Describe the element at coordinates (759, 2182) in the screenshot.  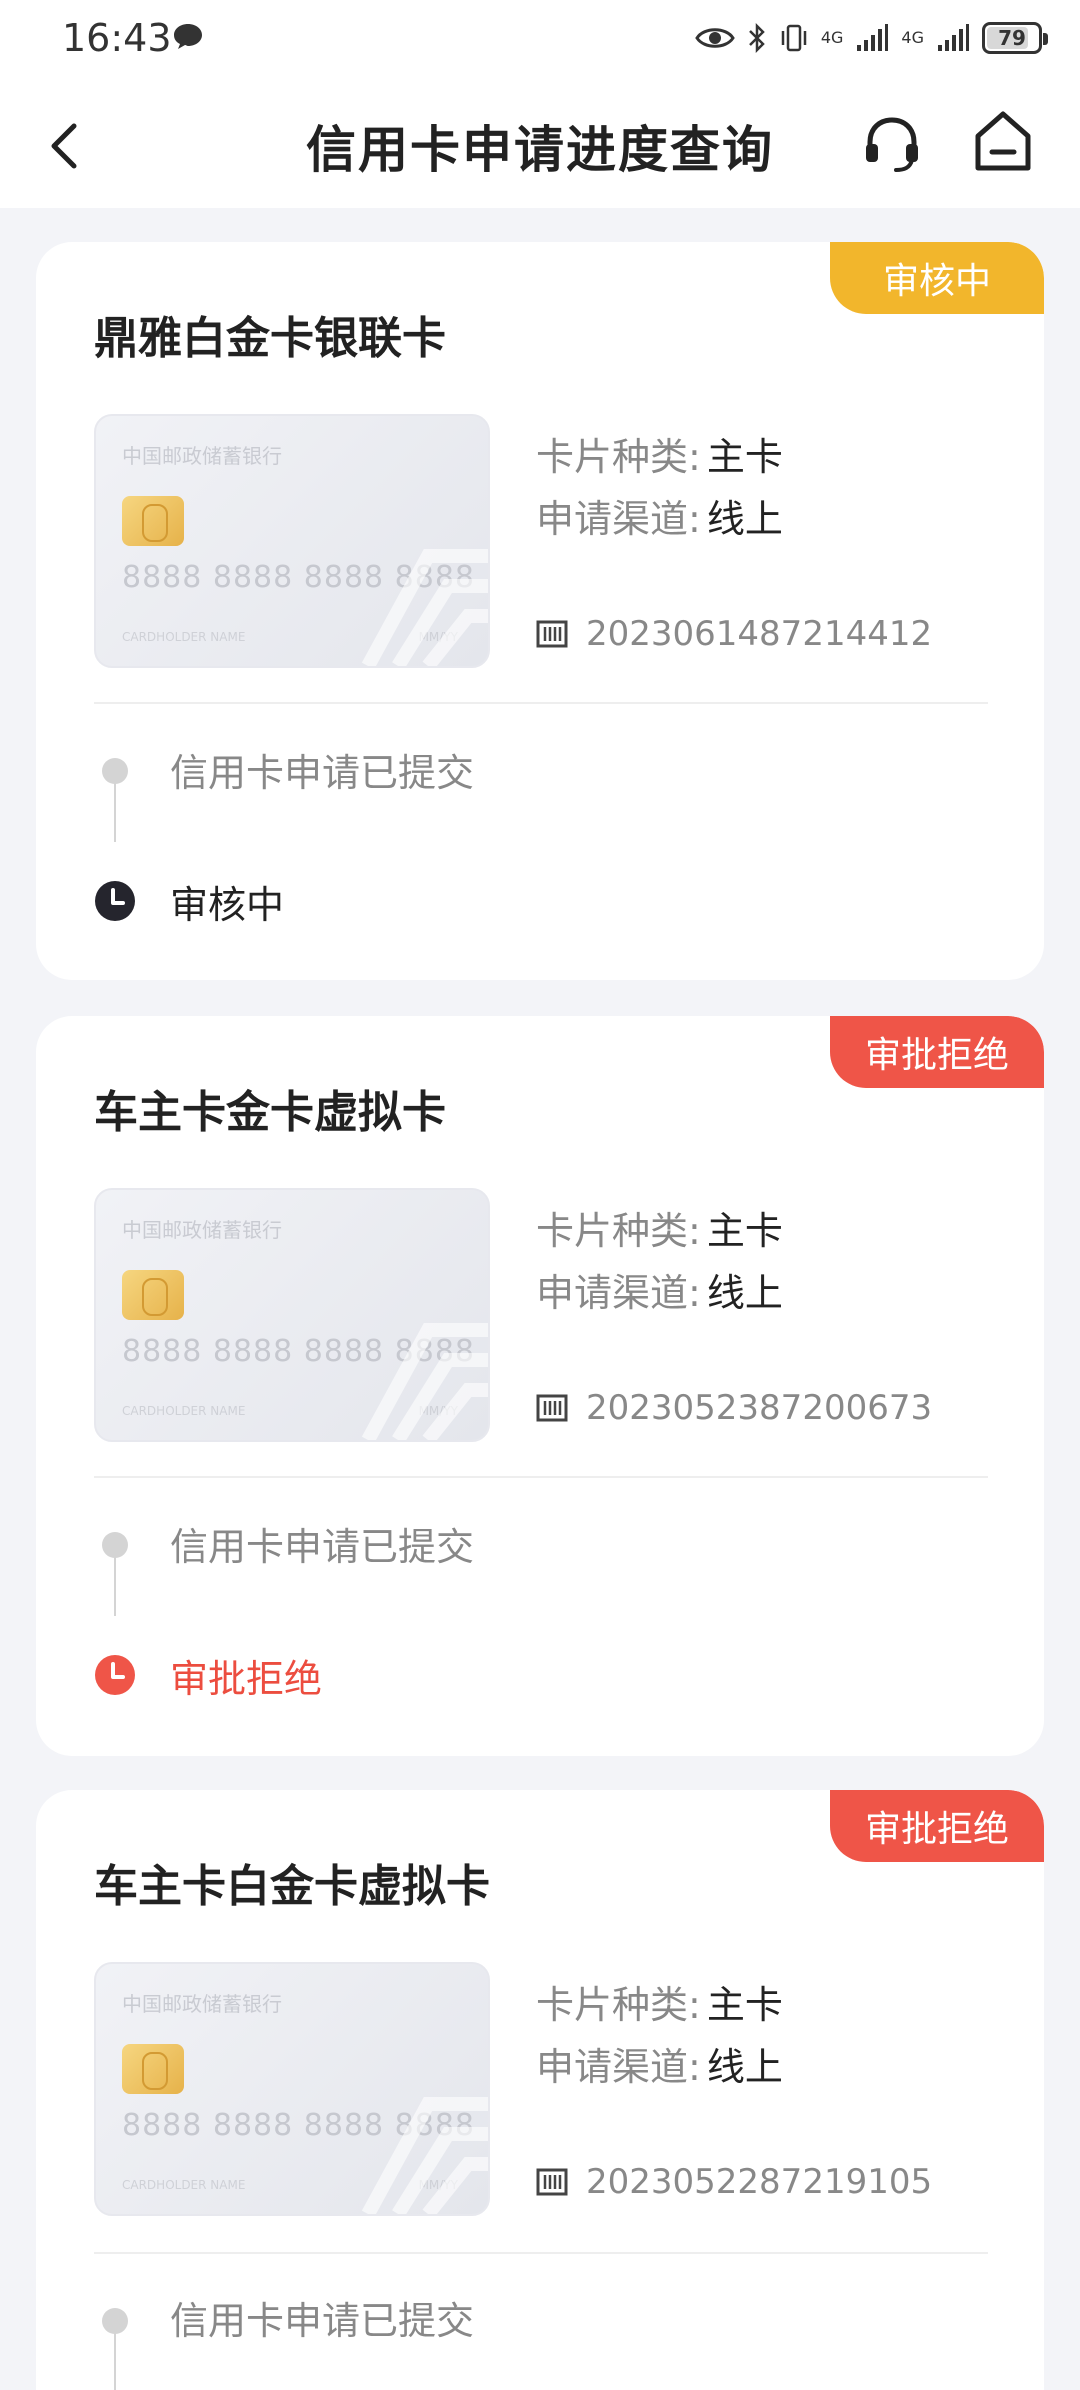
I see `application-number: 2023052287219105` at that location.